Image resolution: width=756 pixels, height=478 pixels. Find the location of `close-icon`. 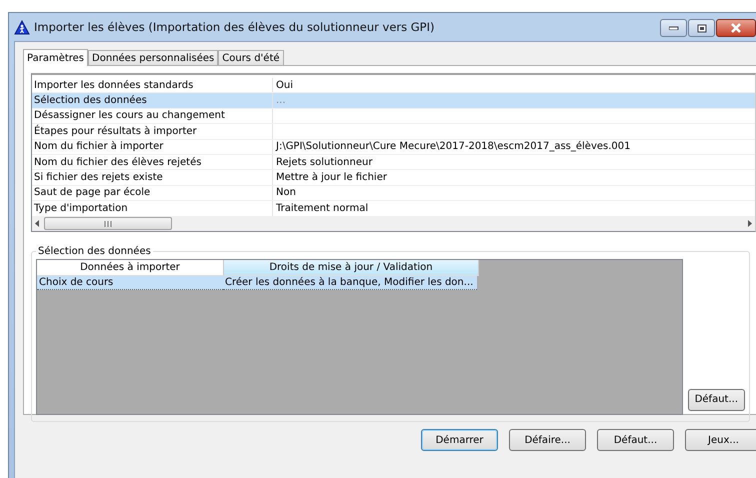

close-icon is located at coordinates (736, 28).